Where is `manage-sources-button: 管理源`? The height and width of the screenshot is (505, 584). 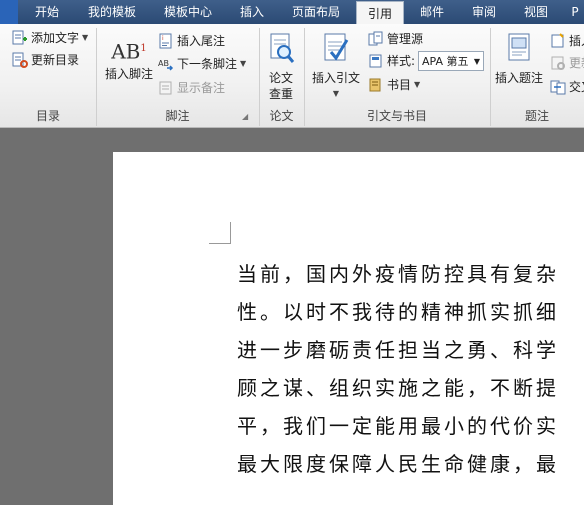 manage-sources-button: 管理源 is located at coordinates (395, 39).